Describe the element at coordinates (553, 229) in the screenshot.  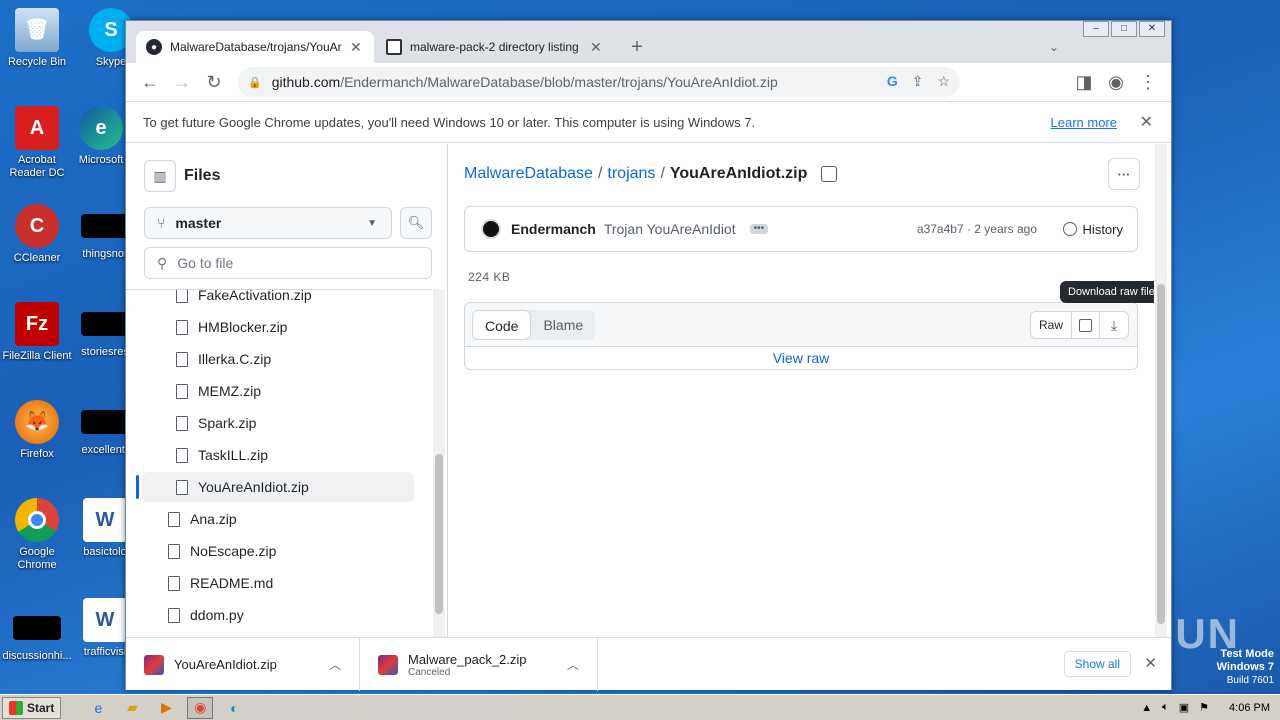
I see `commit-author: Endermanch` at that location.